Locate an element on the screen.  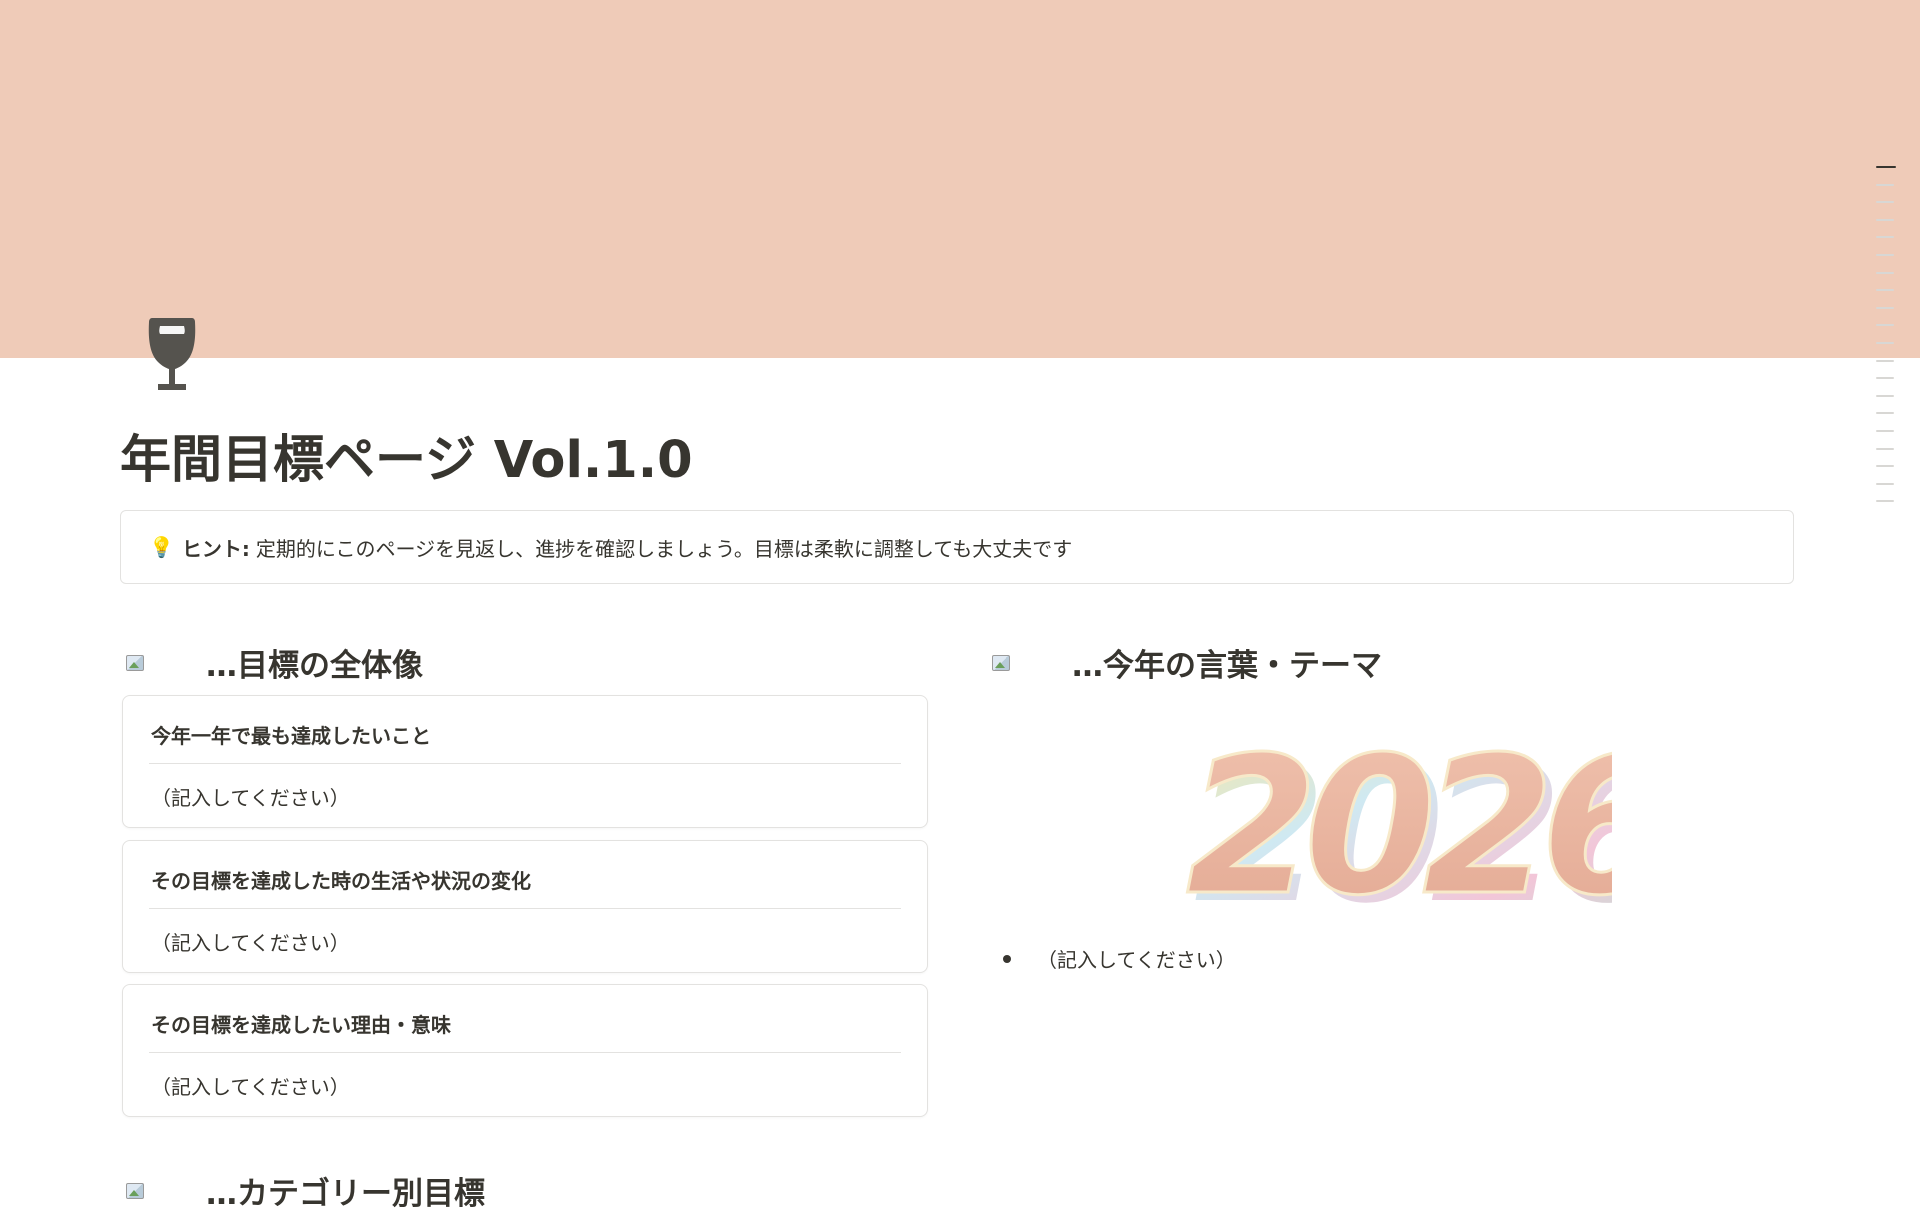
category-heading-text: …カテゴリー別目標 is located at coordinates (345, 1194).